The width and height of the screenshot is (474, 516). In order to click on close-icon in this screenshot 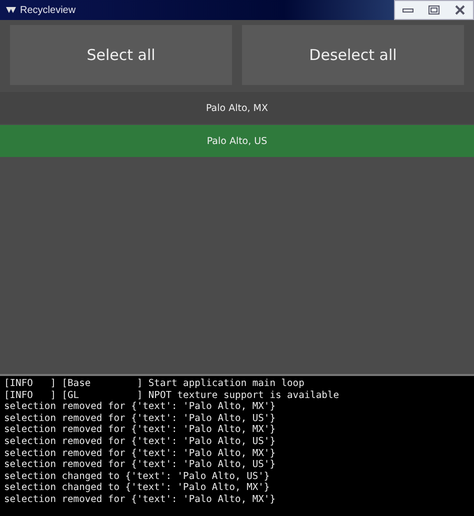, I will do `click(460, 10)`.